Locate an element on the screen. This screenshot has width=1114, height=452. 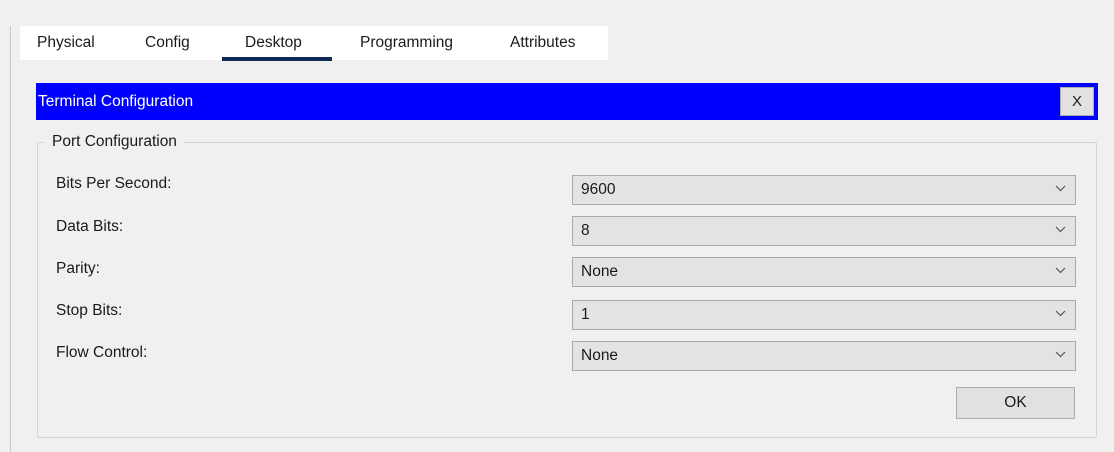
tab-config: Config is located at coordinates (180, 43).